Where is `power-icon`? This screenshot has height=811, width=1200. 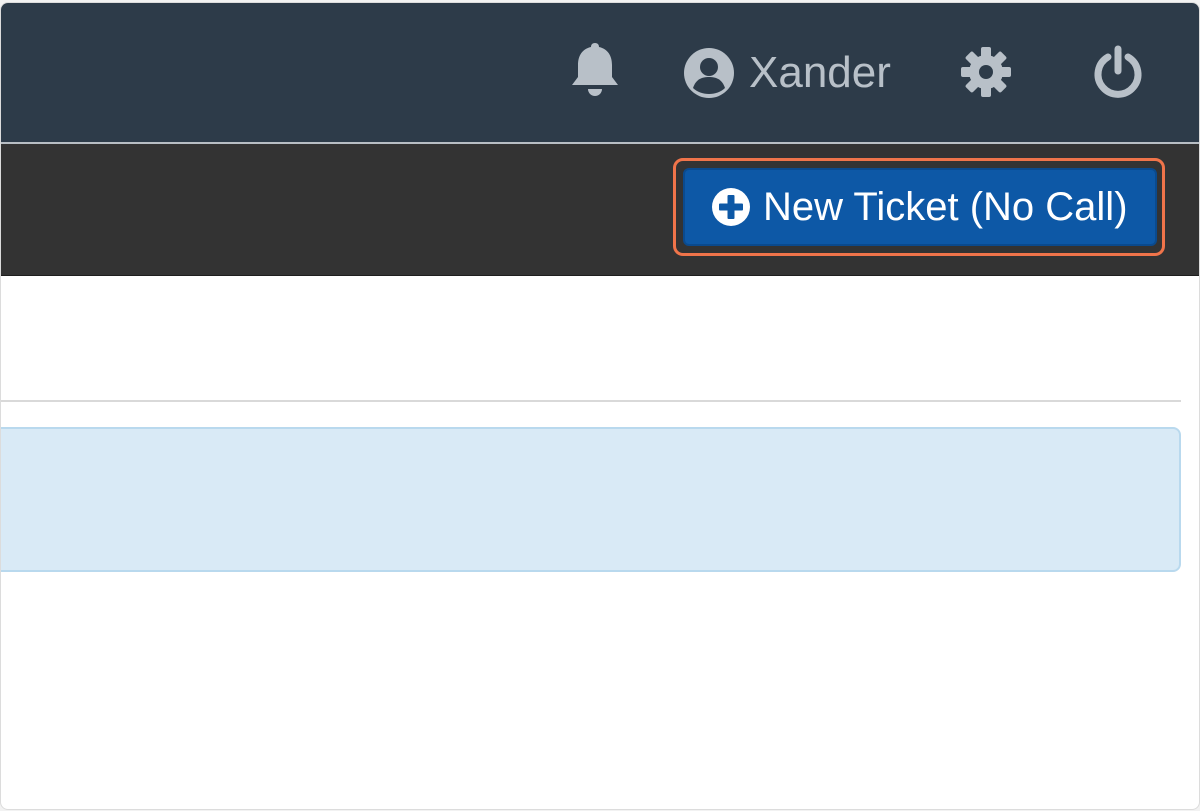 power-icon is located at coordinates (1118, 72).